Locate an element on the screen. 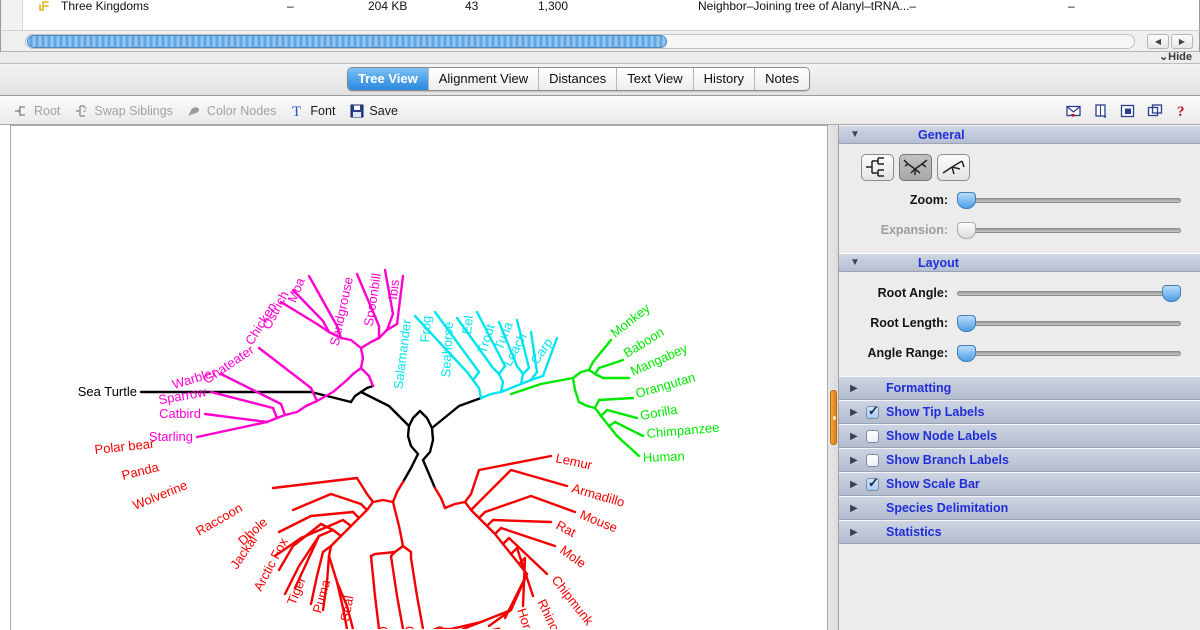  tip-label-gnateater: Gnateater is located at coordinates (228, 364).